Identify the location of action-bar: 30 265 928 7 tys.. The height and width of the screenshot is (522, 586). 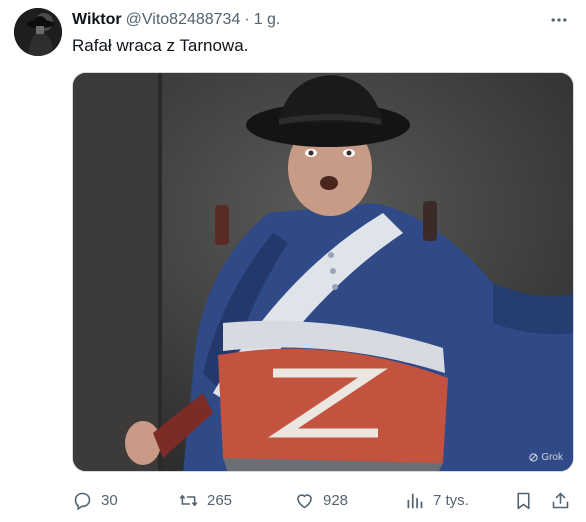
(323, 500).